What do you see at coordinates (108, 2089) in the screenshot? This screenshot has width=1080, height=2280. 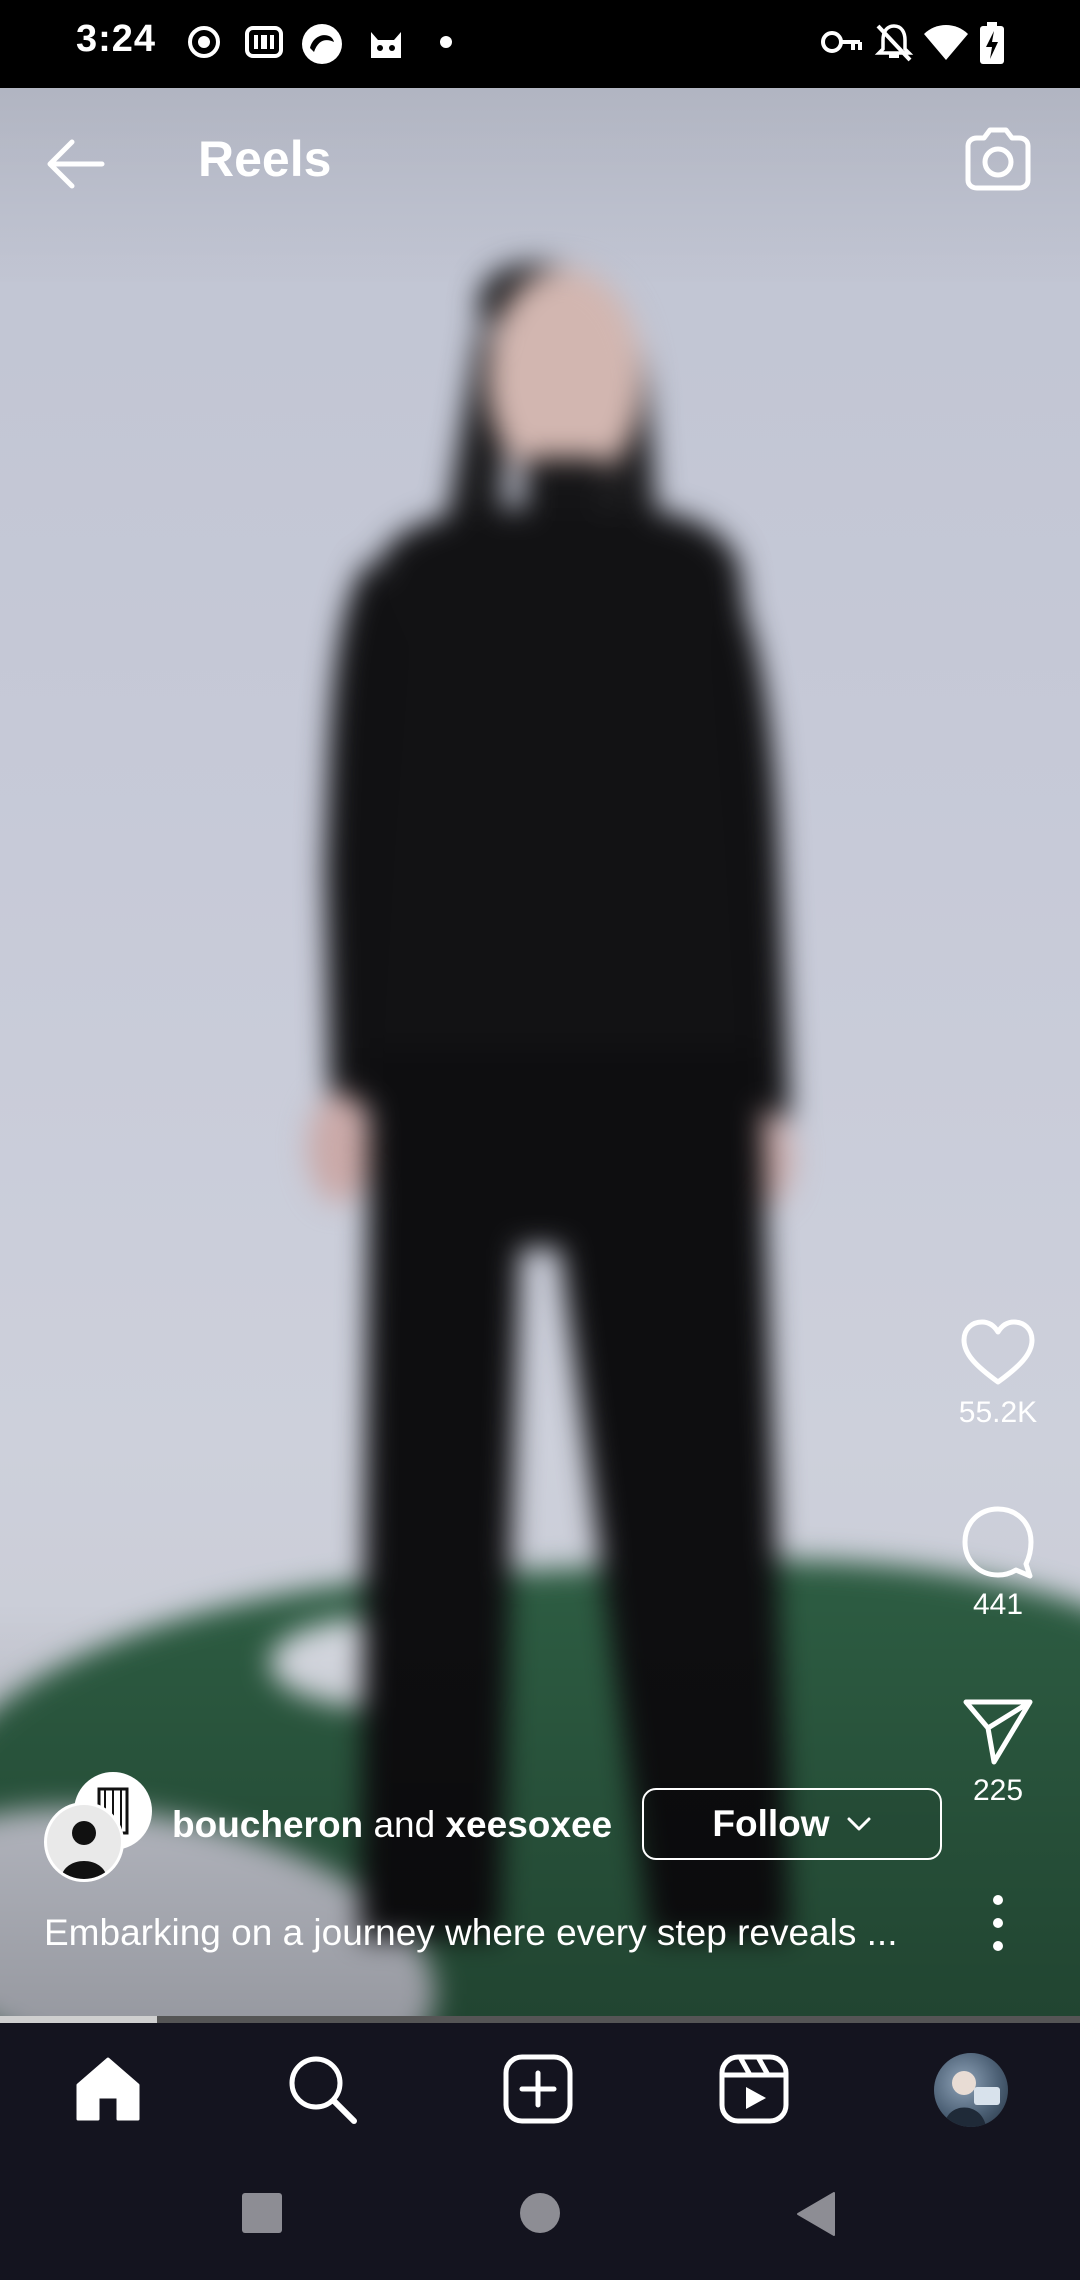 I see `home-icon` at bounding box center [108, 2089].